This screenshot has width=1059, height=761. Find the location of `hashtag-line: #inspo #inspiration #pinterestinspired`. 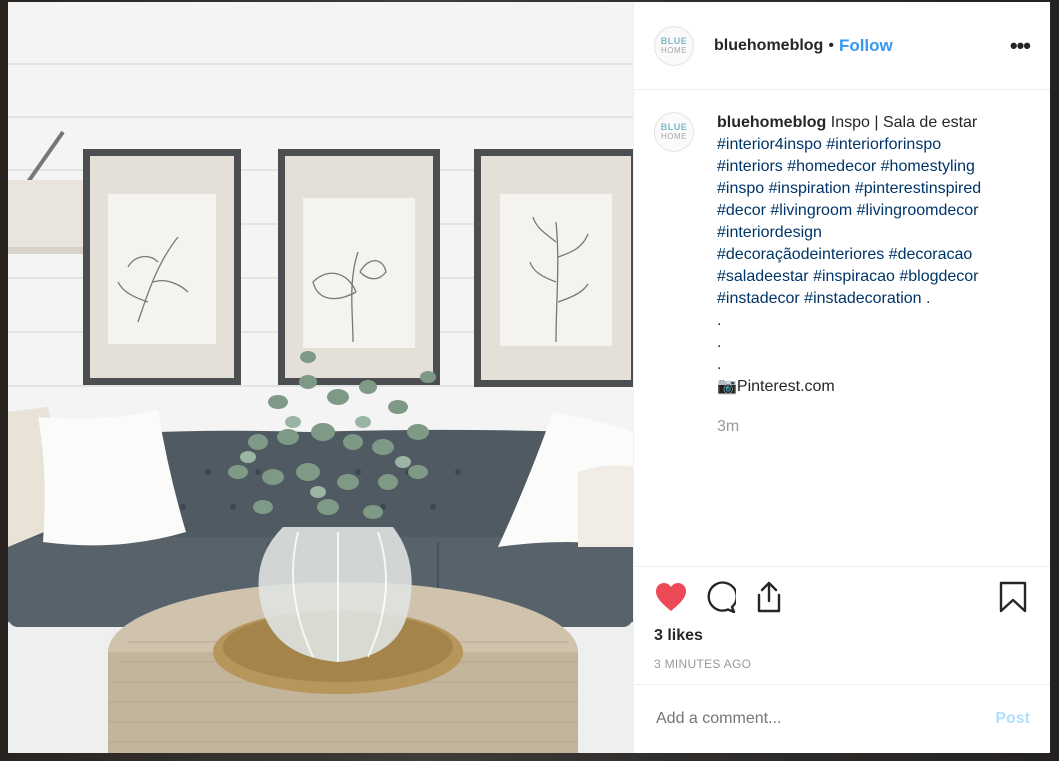

hashtag-line: #inspo #inspiration #pinterestinspired is located at coordinates (849, 188).